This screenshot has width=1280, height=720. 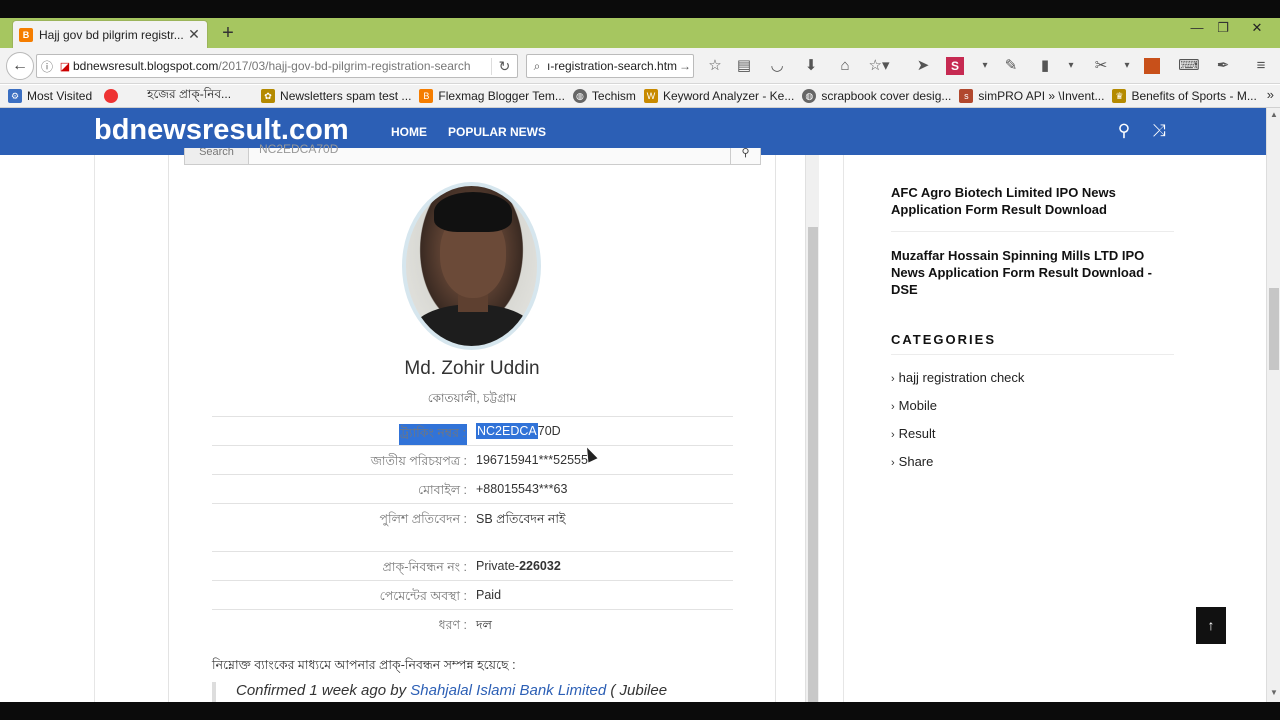 What do you see at coordinates (518, 431) in the screenshot?
I see `tracking-value: NC2EDCA70D` at bounding box center [518, 431].